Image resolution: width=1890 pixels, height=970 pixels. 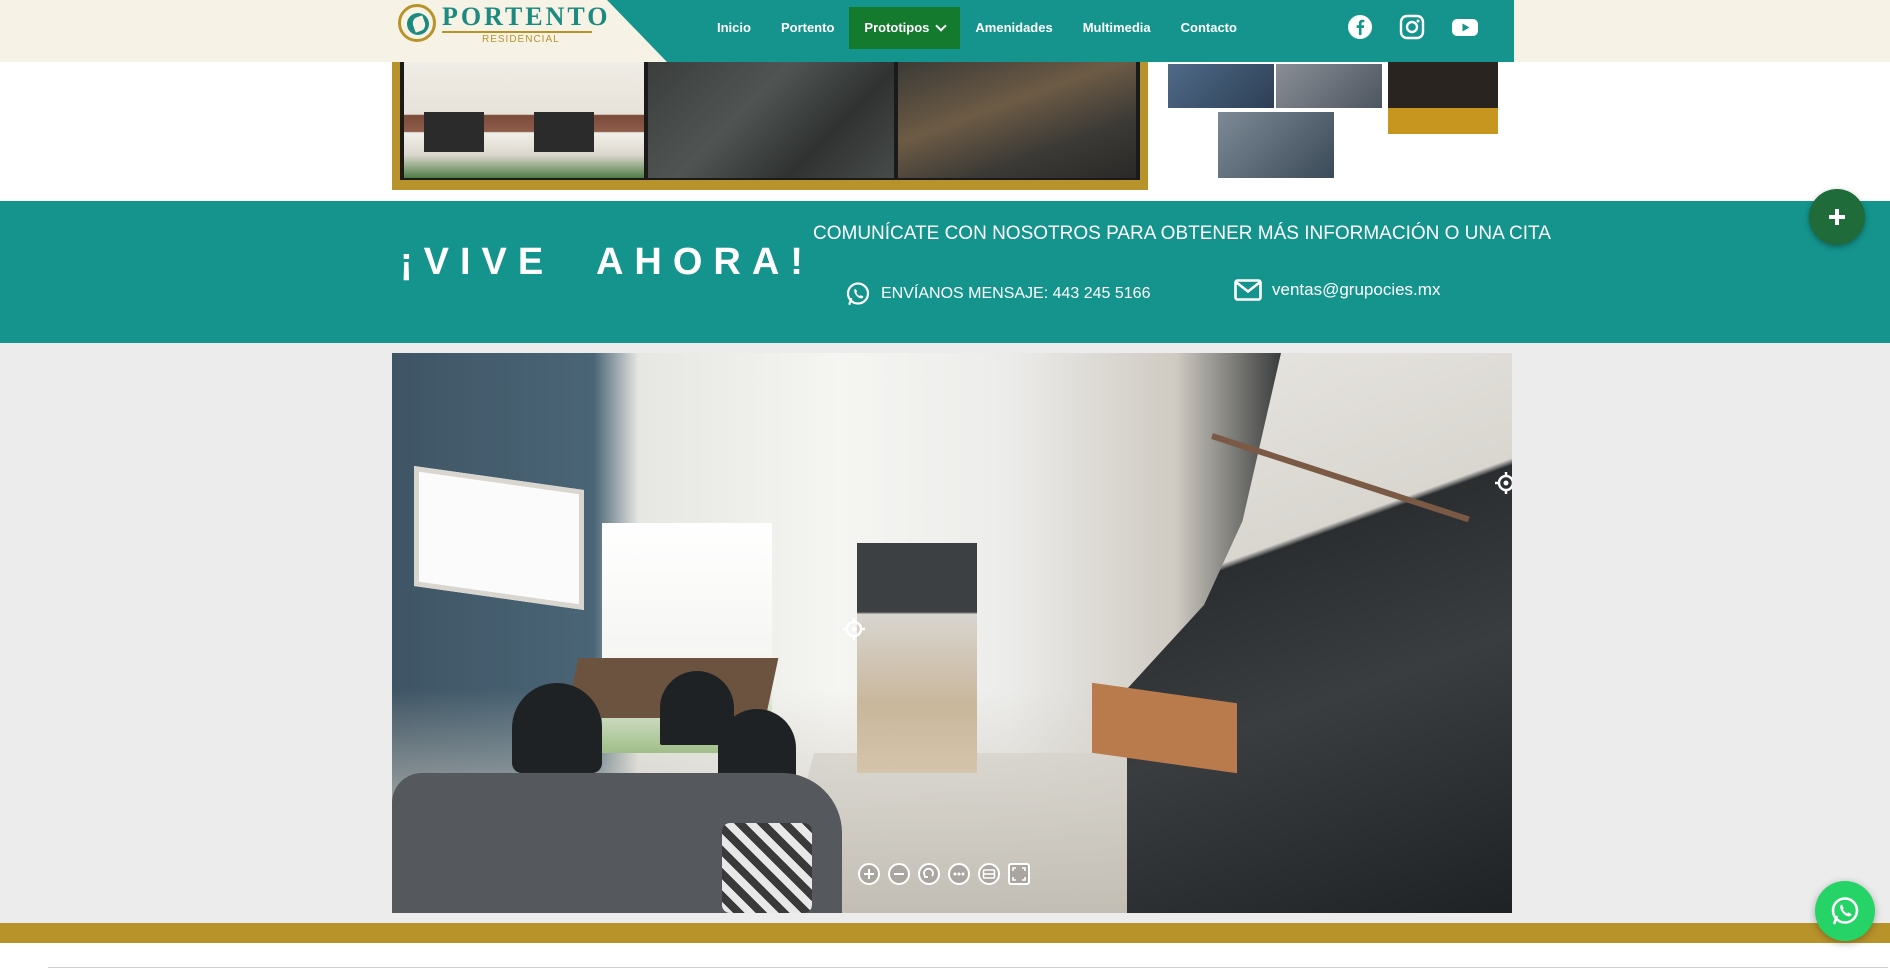 What do you see at coordinates (1443, 121) in the screenshot?
I see `promo-band` at bounding box center [1443, 121].